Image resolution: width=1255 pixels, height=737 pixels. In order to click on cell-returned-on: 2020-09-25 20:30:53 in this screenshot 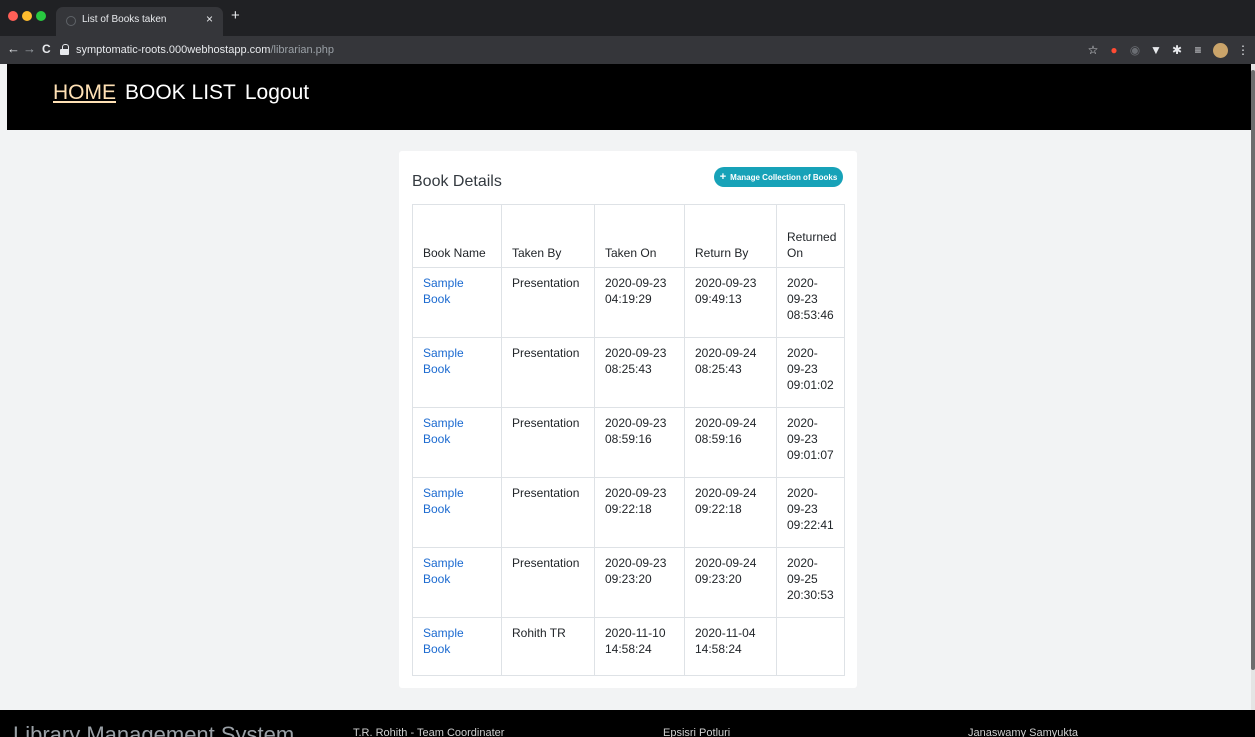, I will do `click(810, 582)`.